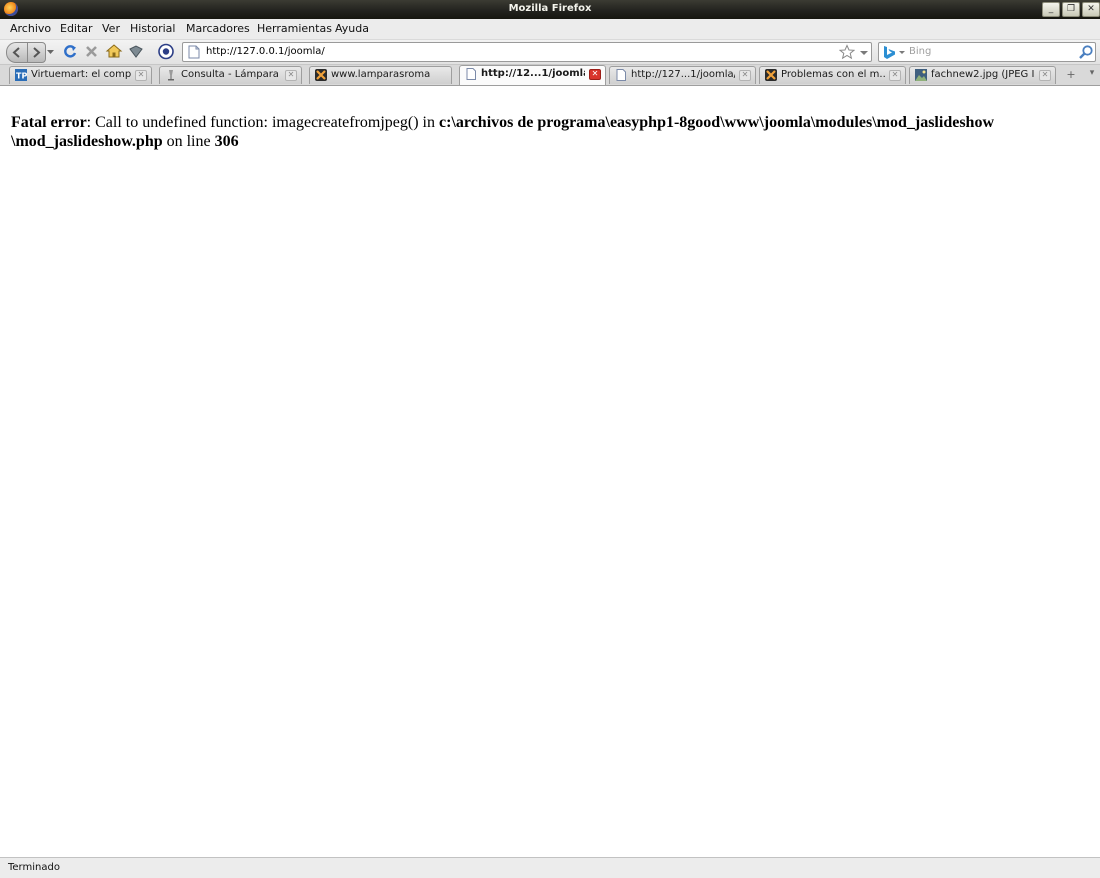 The image size is (1100, 878). I want to click on menu-ayuda: Ayuda, so click(352, 28).